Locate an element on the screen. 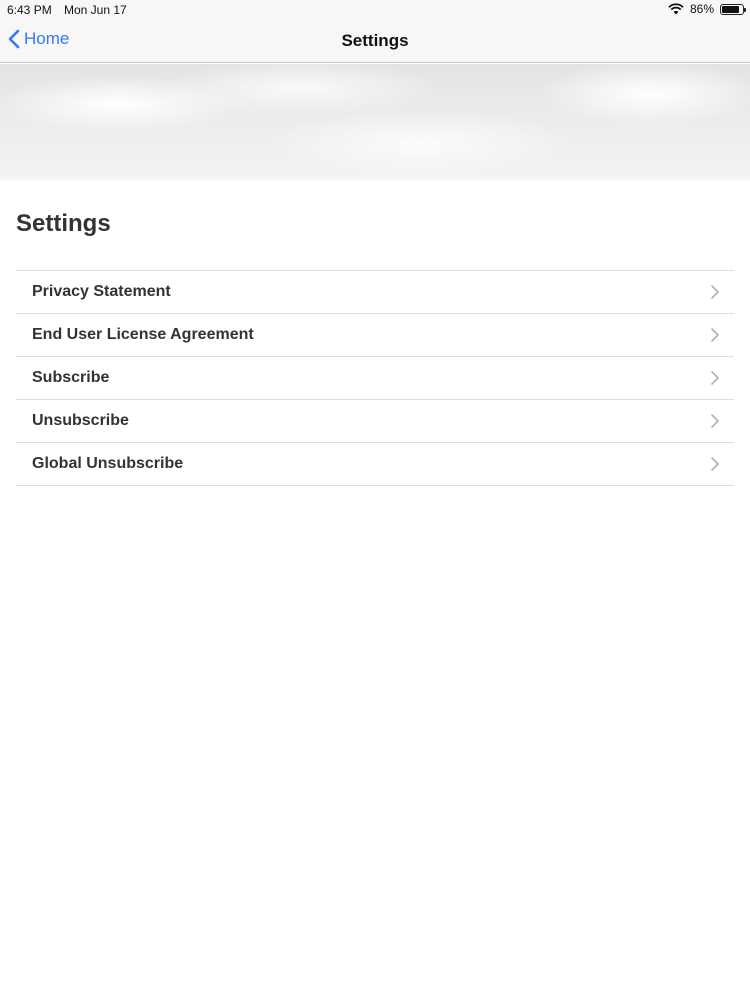 This screenshot has height=1000, width=750. settings-item-label: Subscribe is located at coordinates (71, 377).